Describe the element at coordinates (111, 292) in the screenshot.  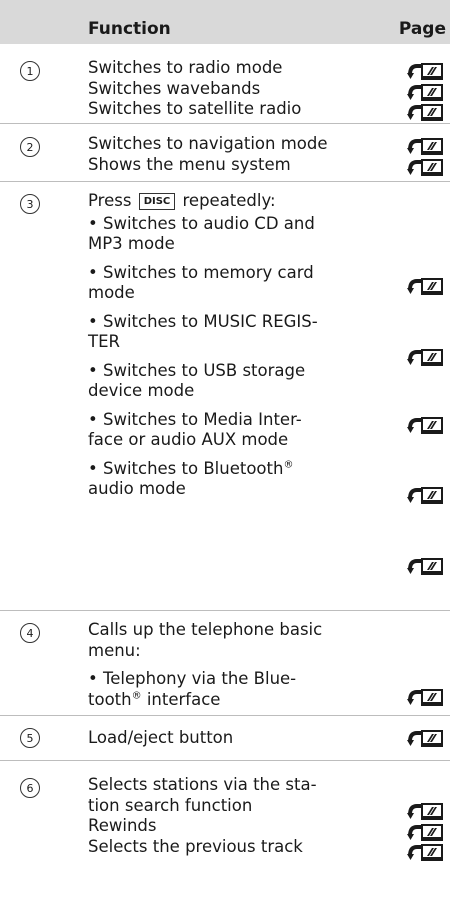
I see `bullet-line: mode` at that location.